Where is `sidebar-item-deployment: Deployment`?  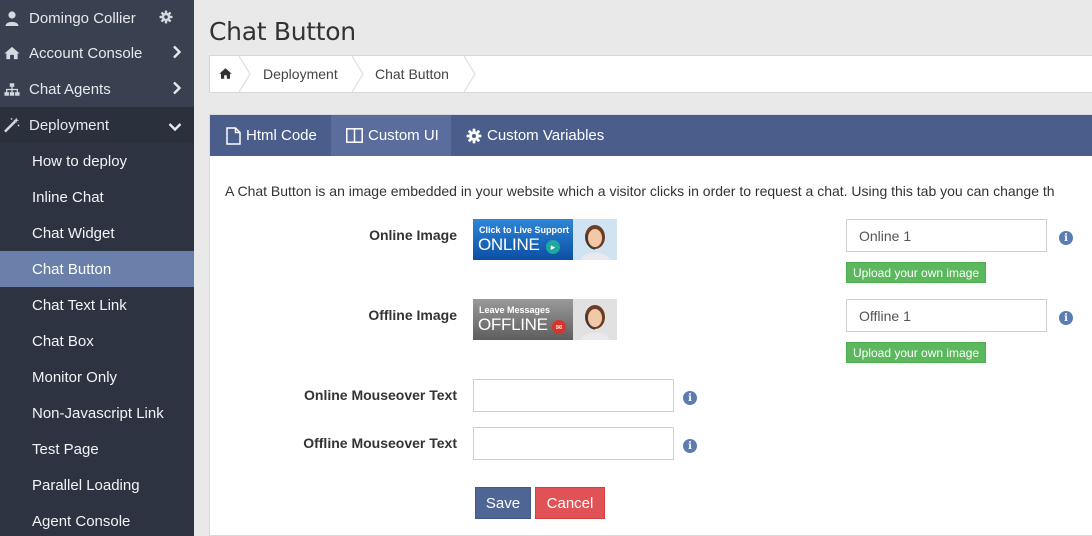 sidebar-item-deployment: Deployment is located at coordinates (97, 125).